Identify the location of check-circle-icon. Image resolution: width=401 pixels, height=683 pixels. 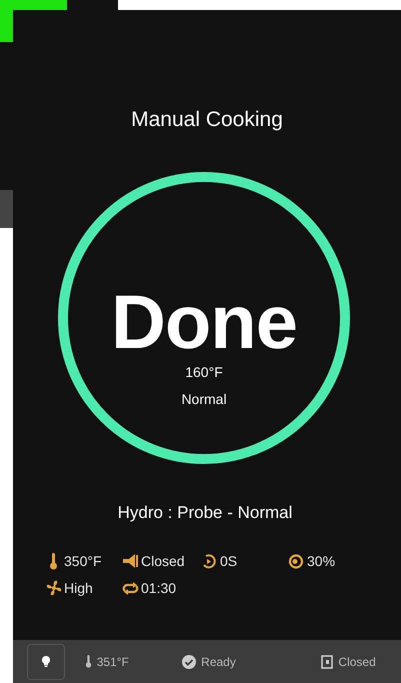
(189, 661).